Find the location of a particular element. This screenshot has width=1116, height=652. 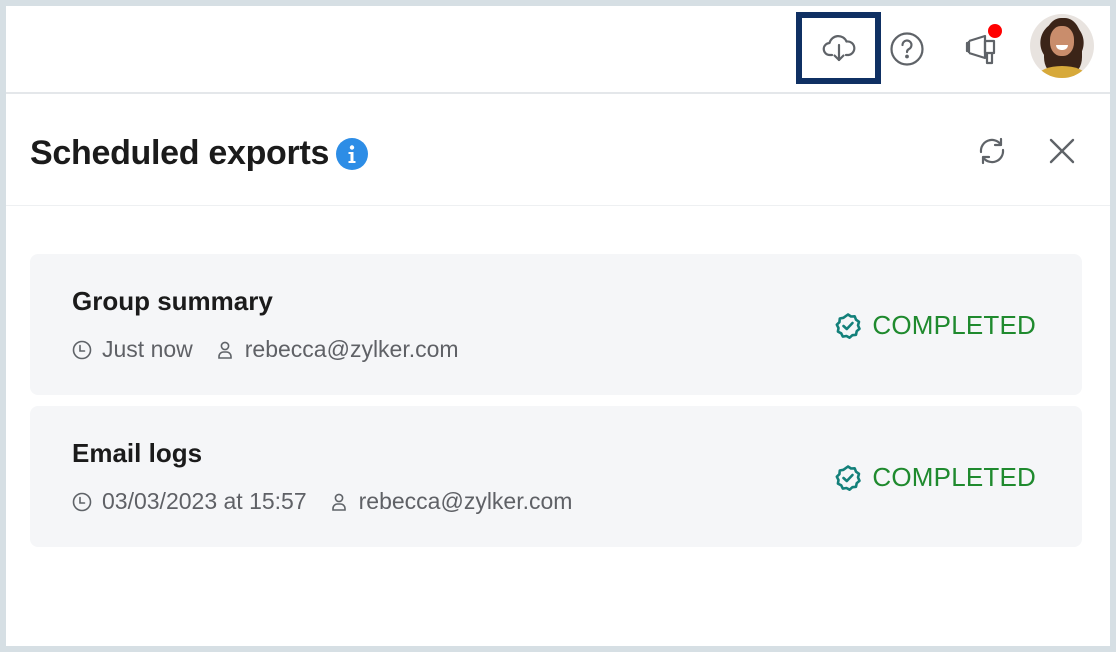

help-button is located at coordinates (907, 49).